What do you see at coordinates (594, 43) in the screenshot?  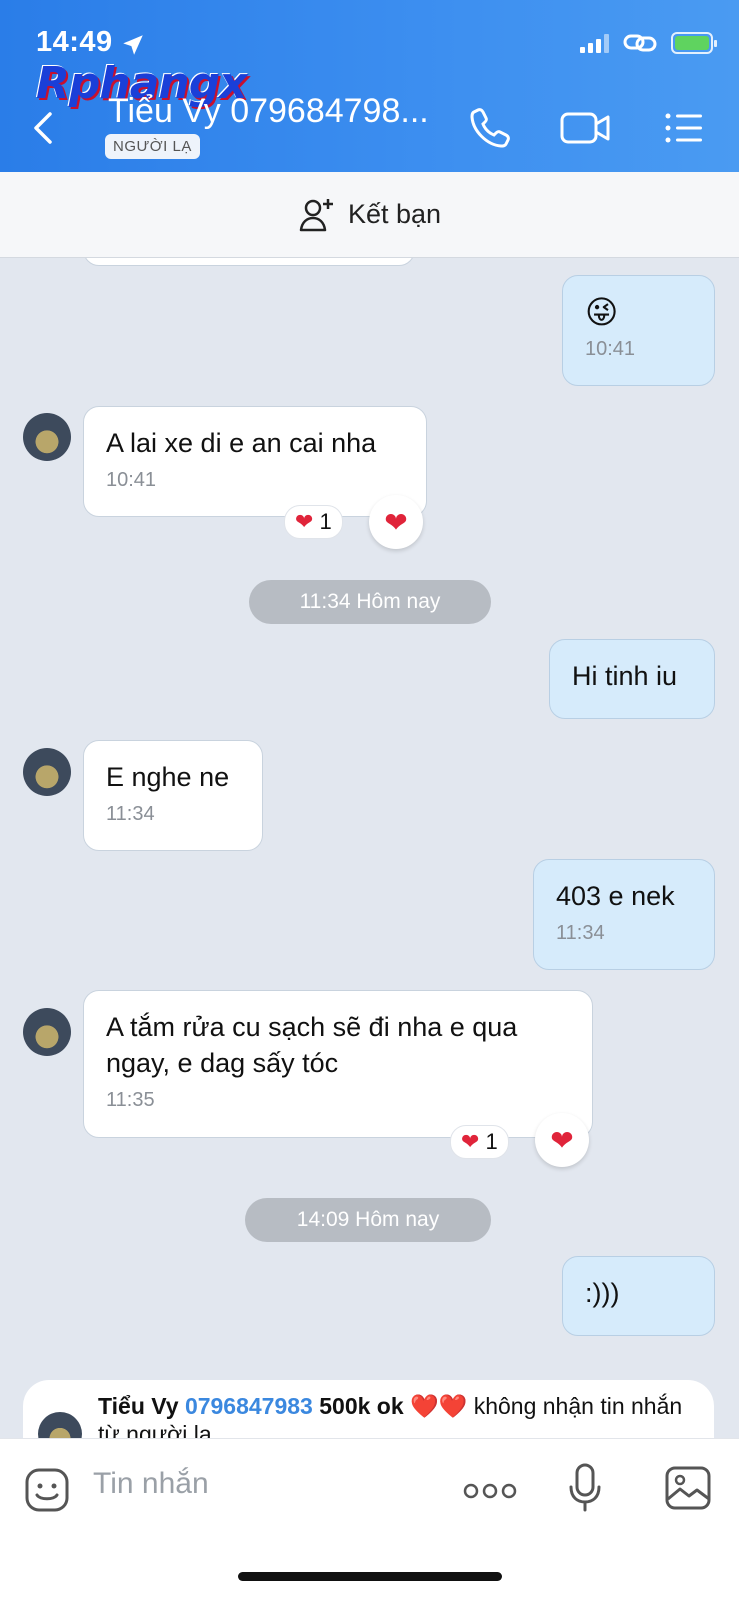 I see `cellular-signal-icon` at bounding box center [594, 43].